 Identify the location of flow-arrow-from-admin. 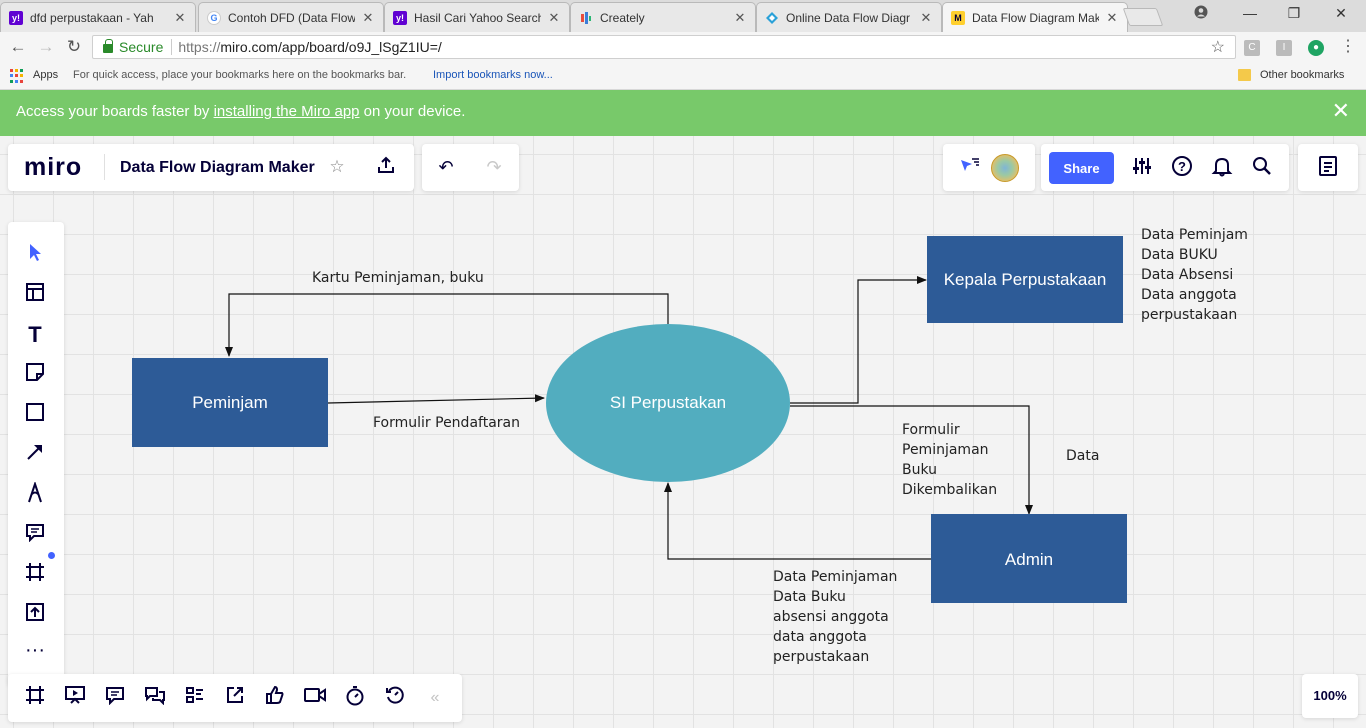
(797, 521).